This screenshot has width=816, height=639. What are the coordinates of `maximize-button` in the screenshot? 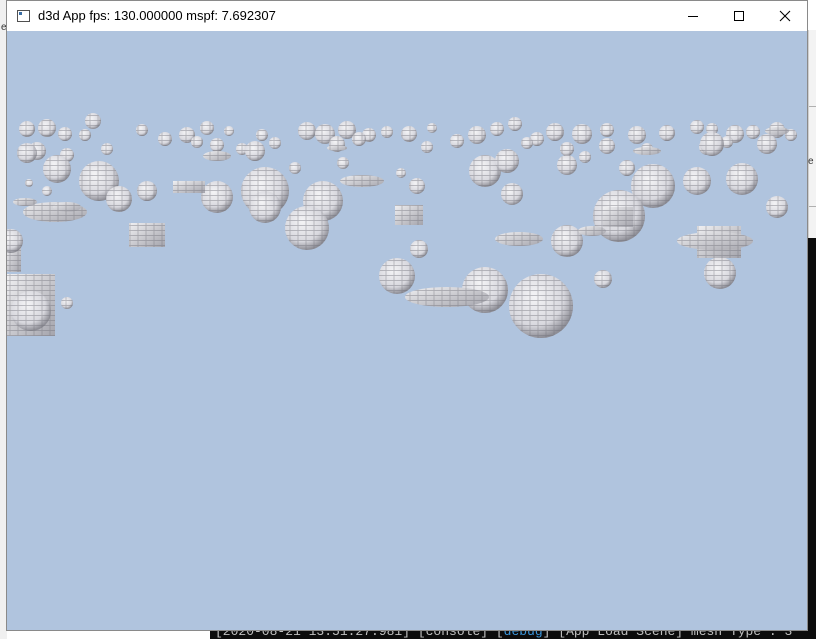 It's located at (739, 16).